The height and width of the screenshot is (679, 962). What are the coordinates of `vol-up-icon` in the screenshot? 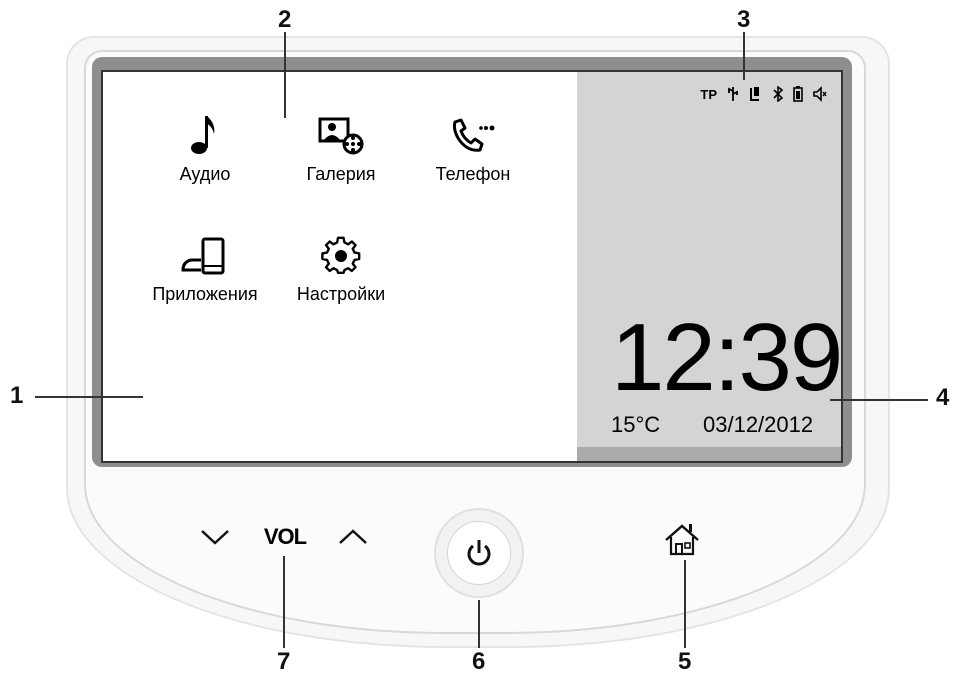 It's located at (353, 536).